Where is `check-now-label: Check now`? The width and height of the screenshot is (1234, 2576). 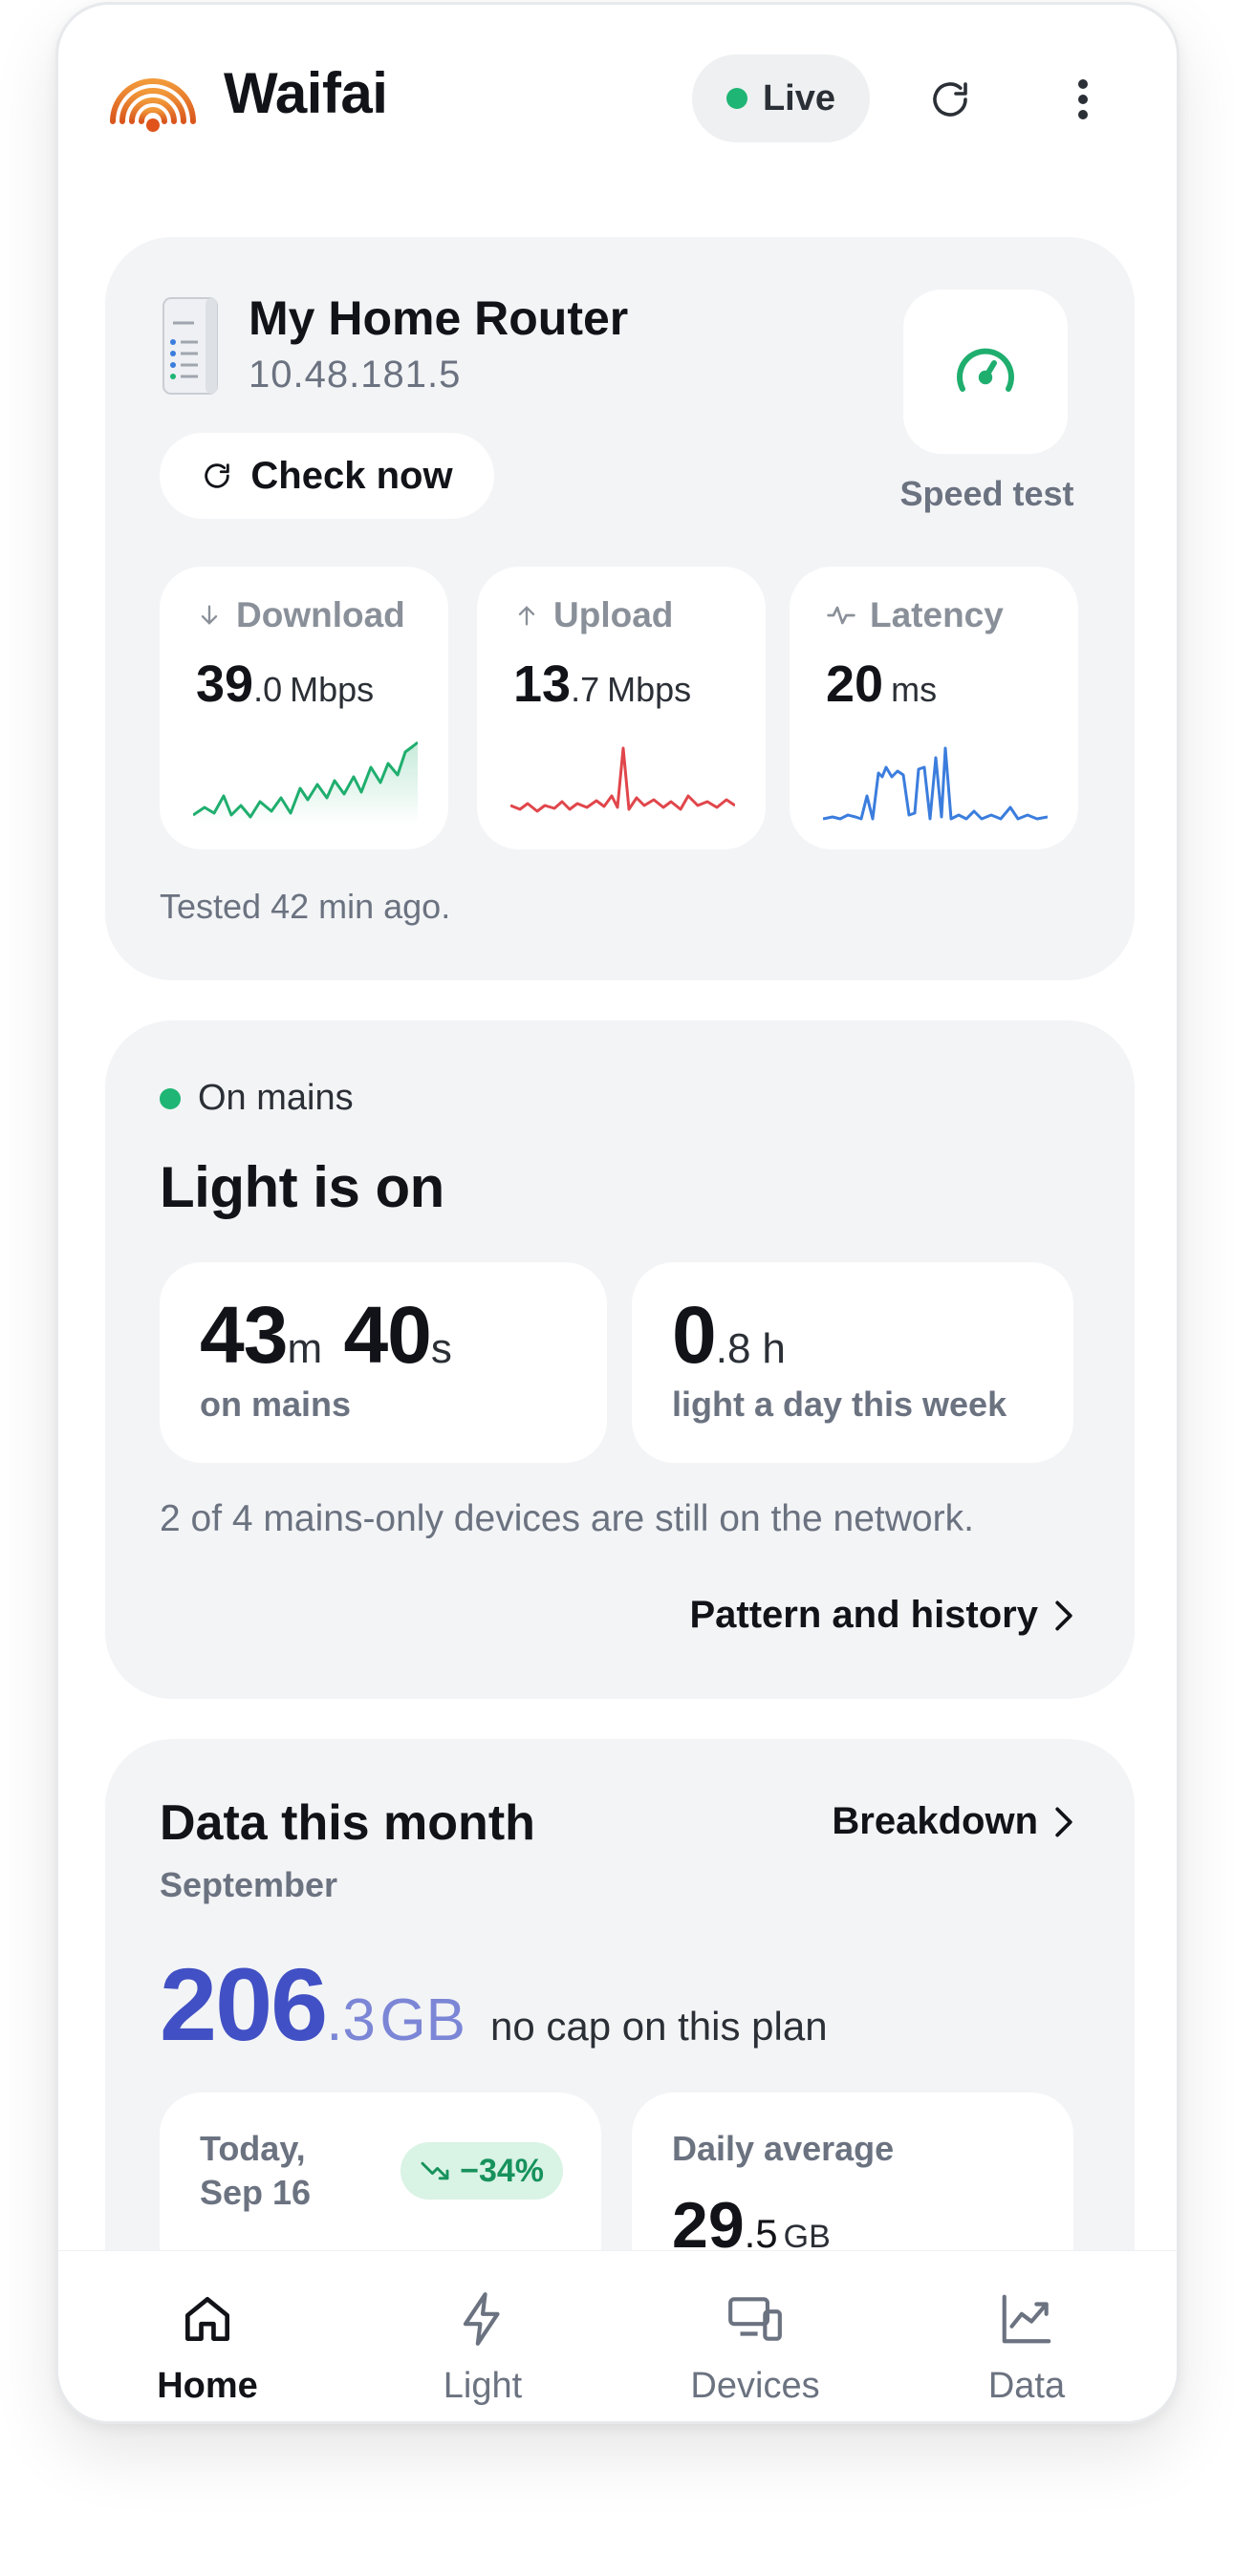
check-now-label: Check now is located at coordinates (351, 475).